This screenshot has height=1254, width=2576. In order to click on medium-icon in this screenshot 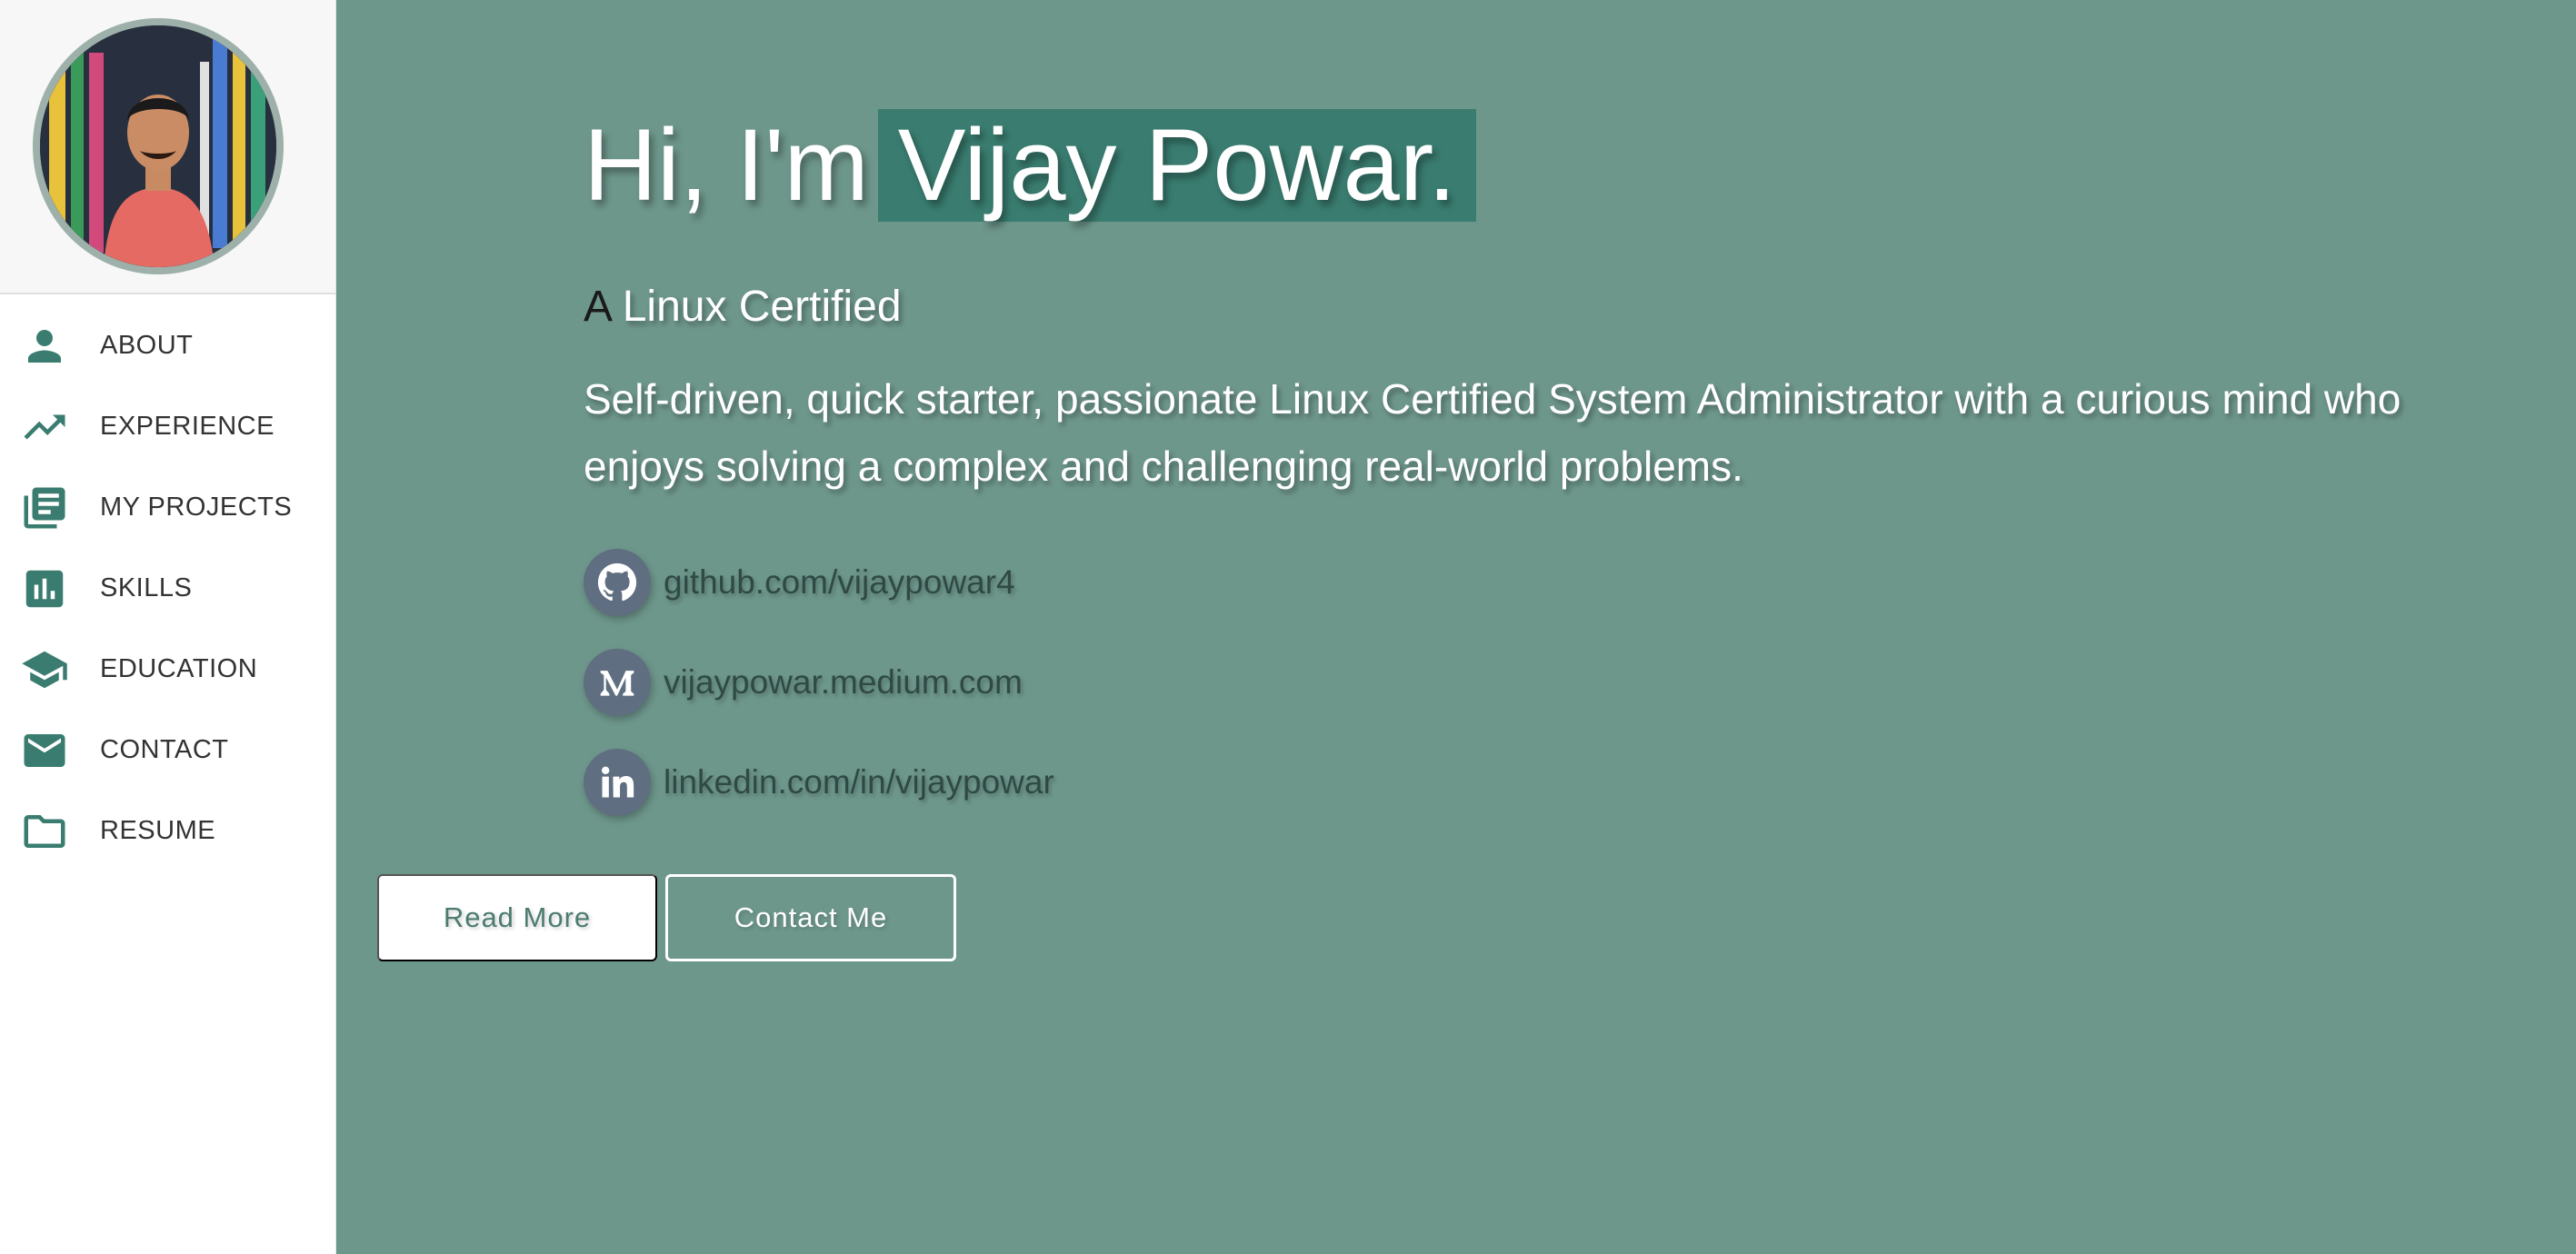, I will do `click(617, 682)`.